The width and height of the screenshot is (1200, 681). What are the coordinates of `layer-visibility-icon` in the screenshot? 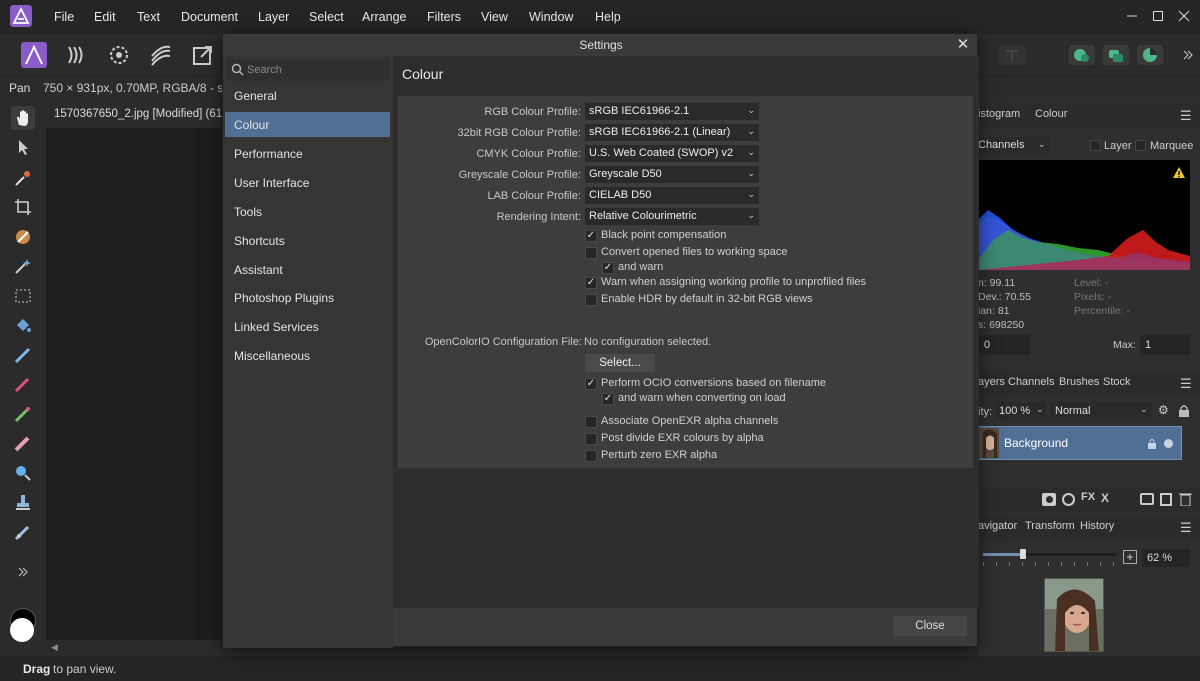 It's located at (1168, 443).